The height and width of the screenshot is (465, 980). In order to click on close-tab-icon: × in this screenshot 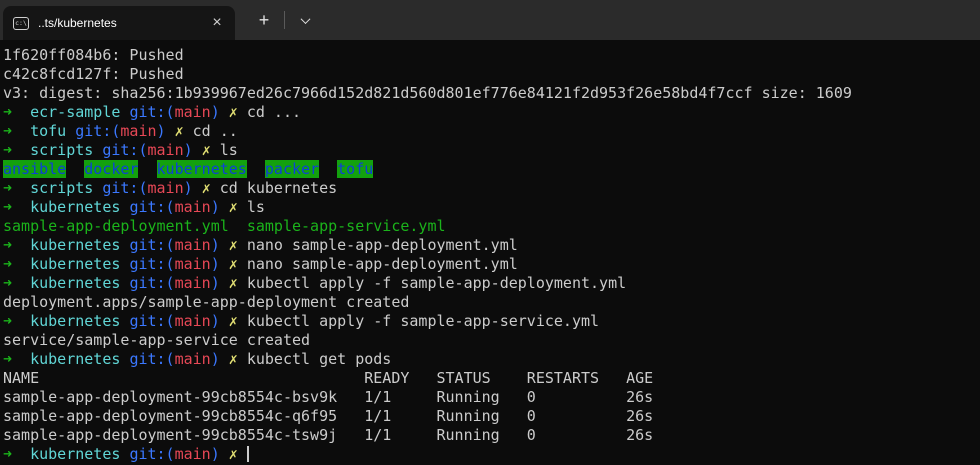, I will do `click(217, 23)`.